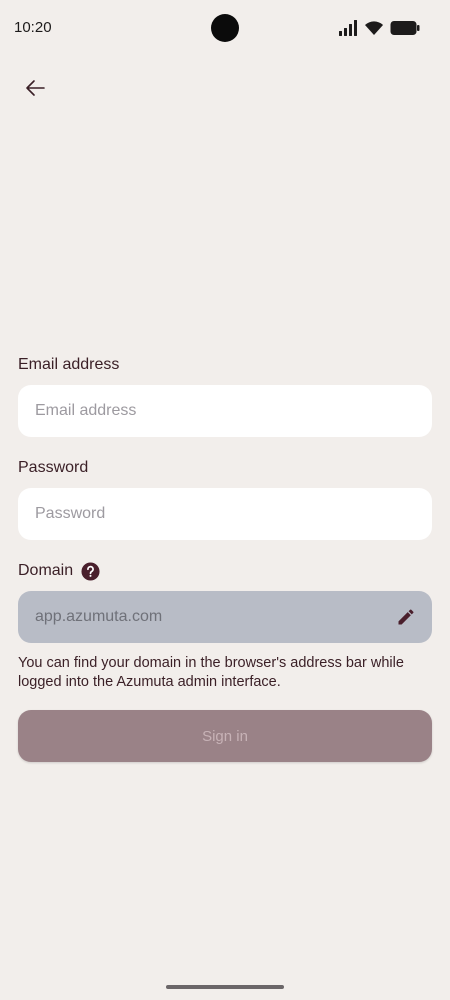 Image resolution: width=450 pixels, height=1000 pixels. I want to click on arrow-left-icon, so click(35, 88).